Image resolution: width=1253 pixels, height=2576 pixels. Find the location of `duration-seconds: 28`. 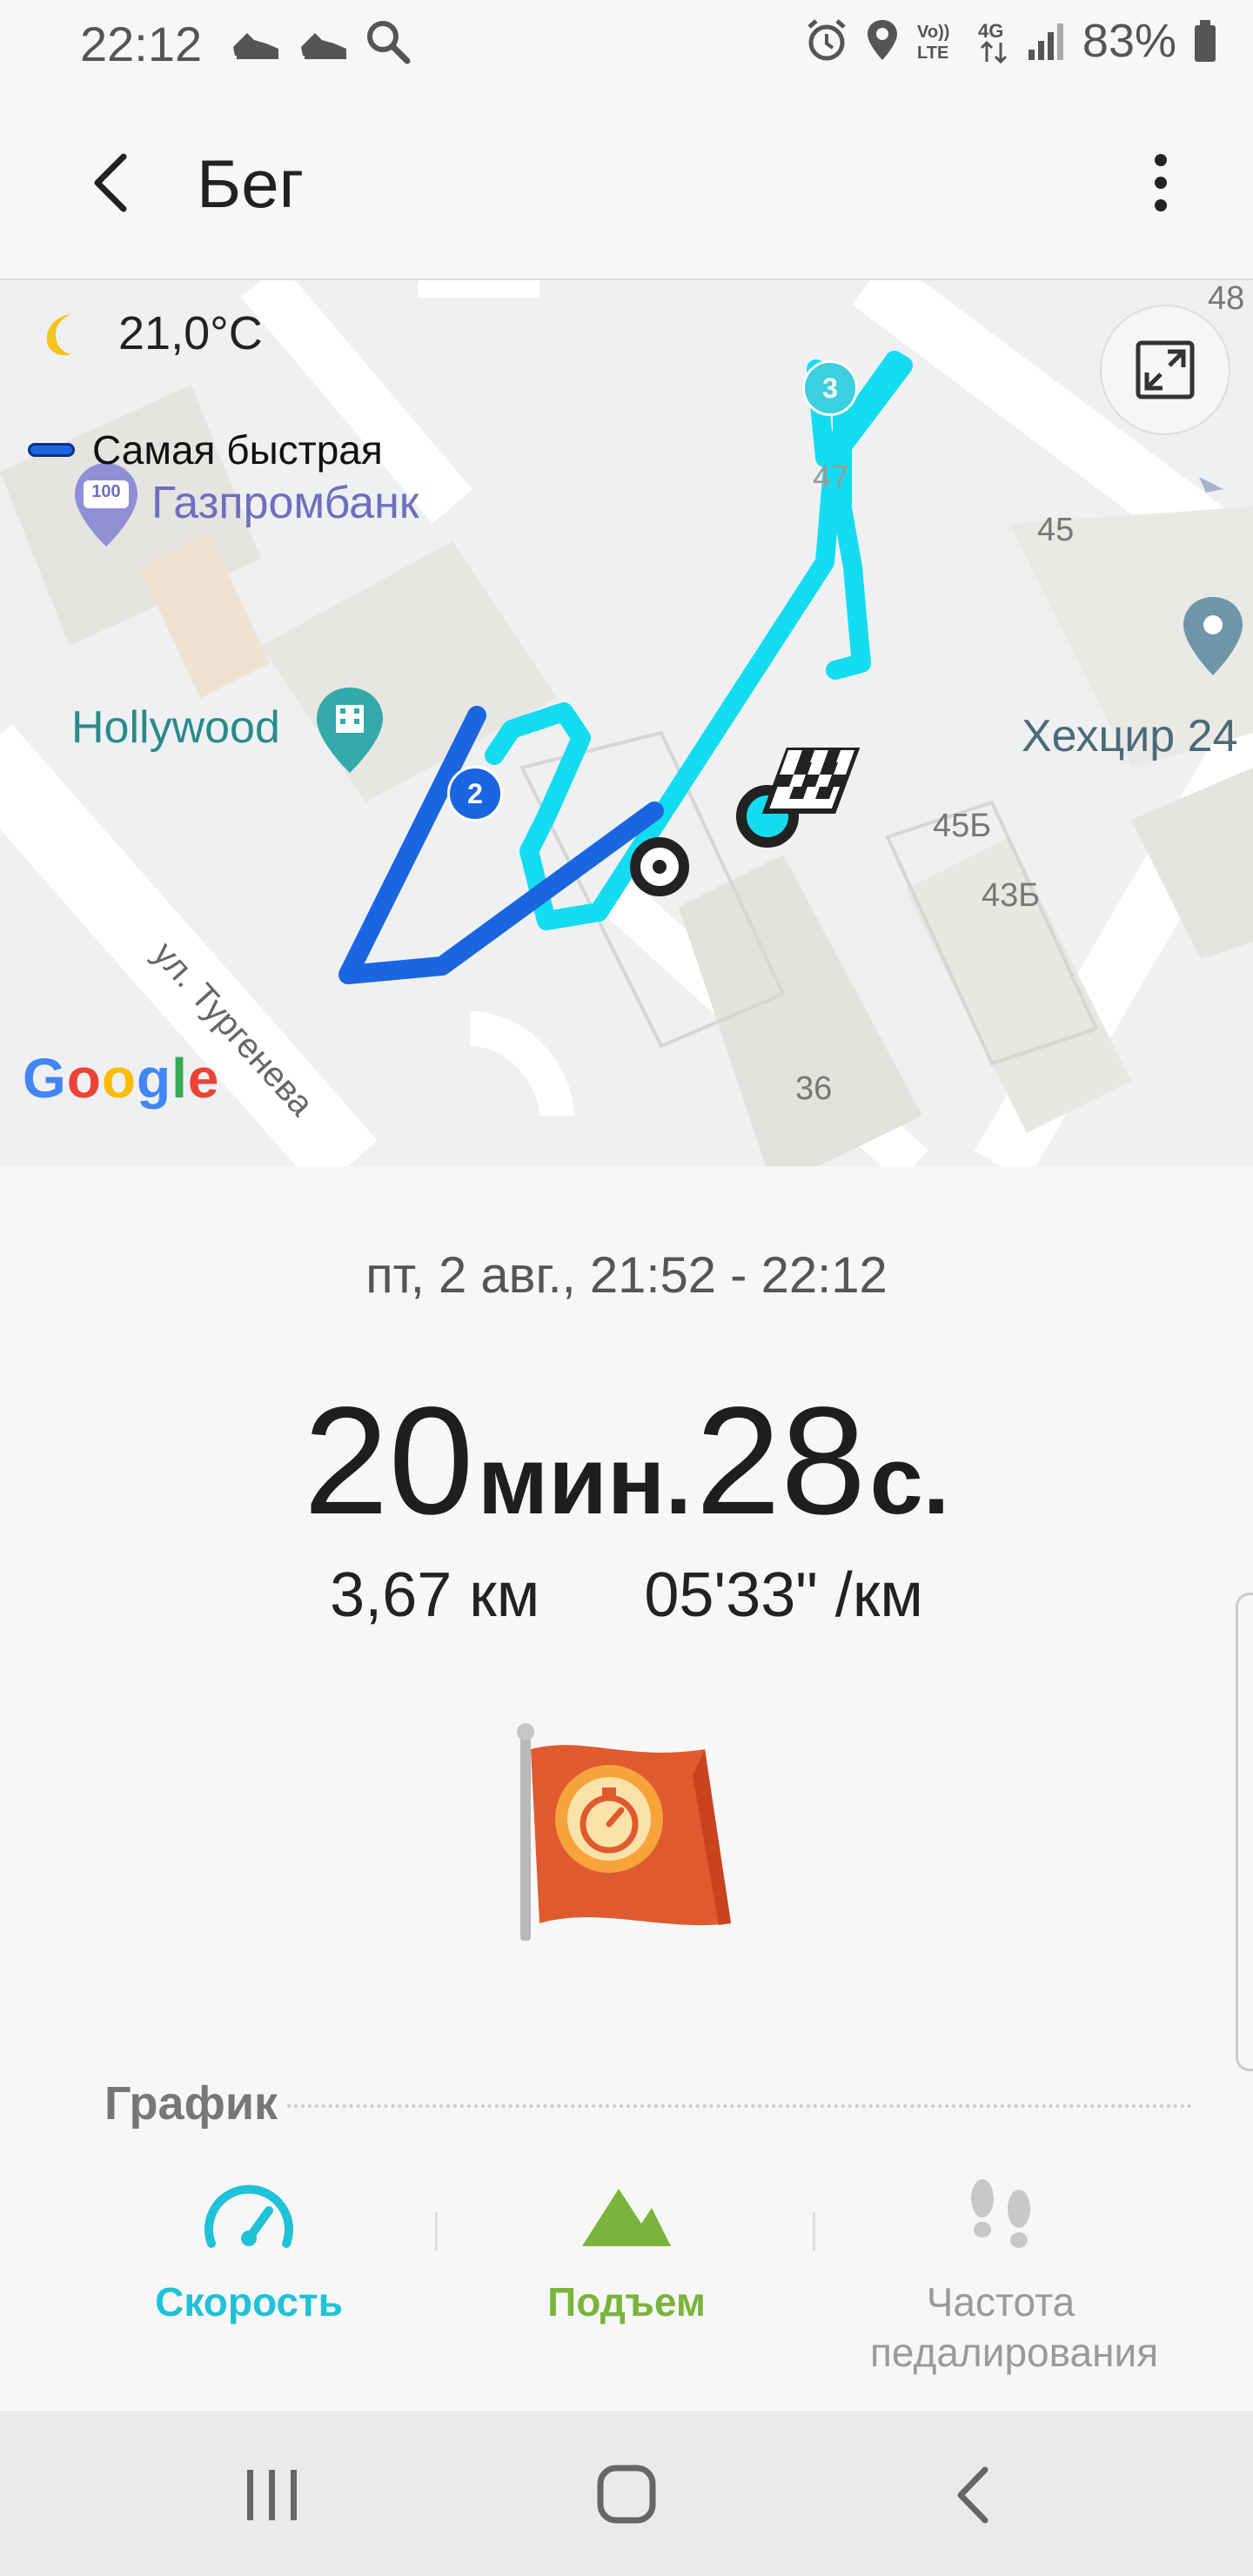

duration-seconds: 28 is located at coordinates (781, 1461).